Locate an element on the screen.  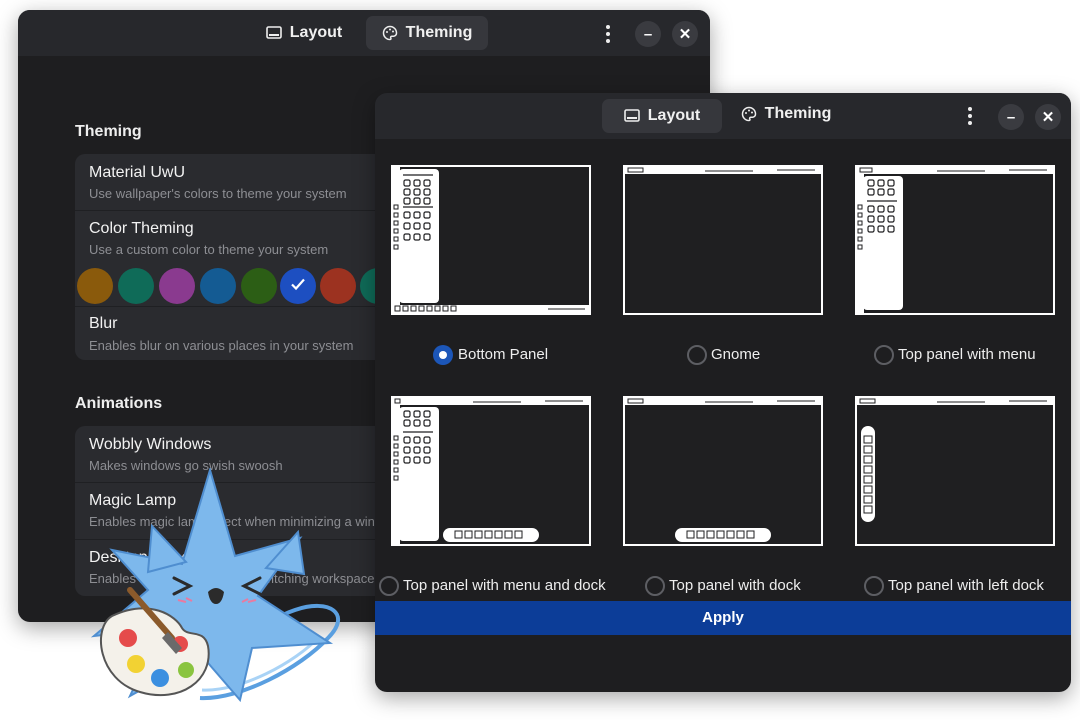
radio-top-panel-dock is located at coordinates (655, 586).